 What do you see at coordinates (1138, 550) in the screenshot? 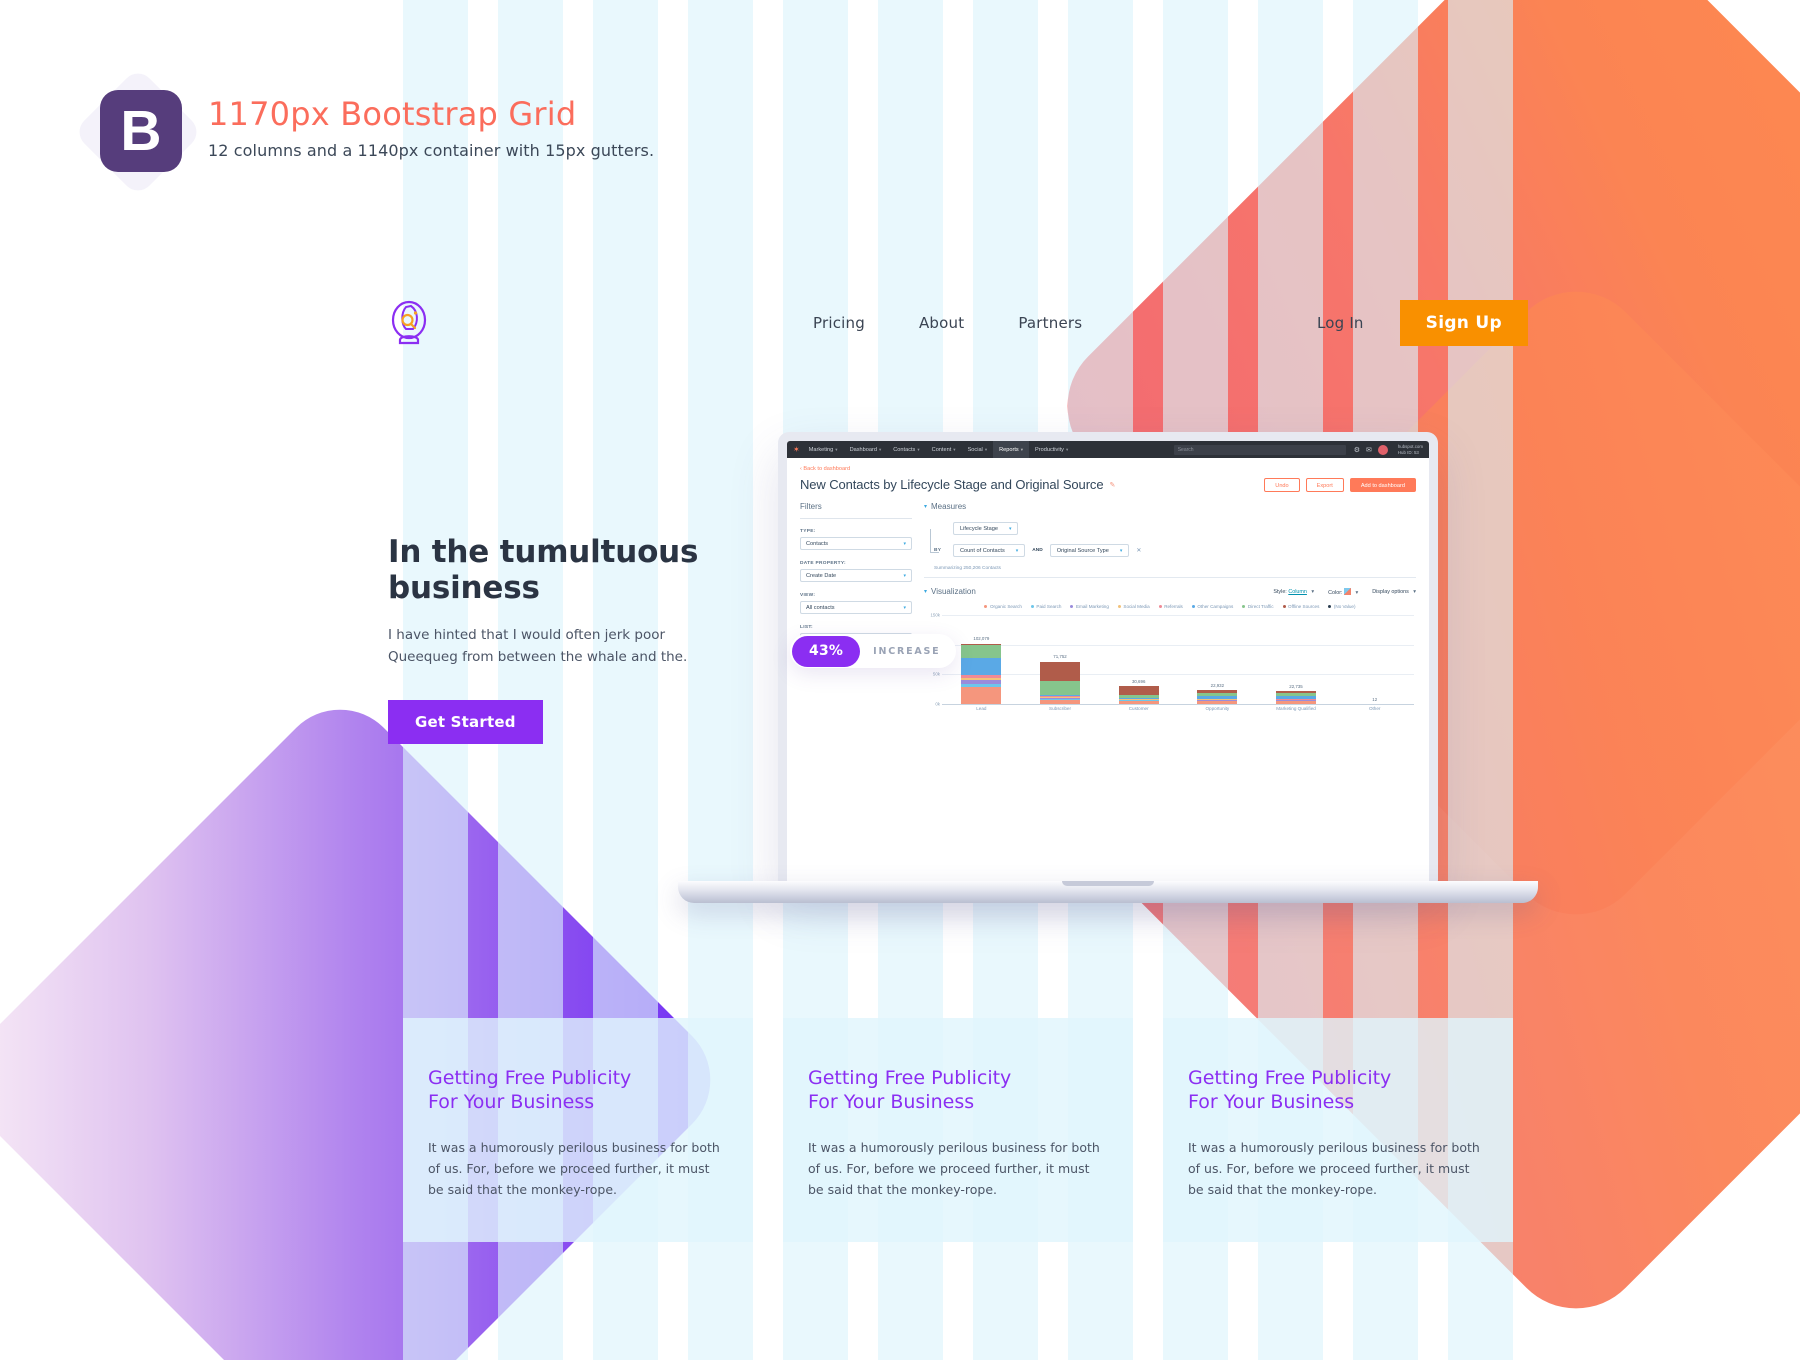
I see `remove-breakdown-icon: ✕` at bounding box center [1138, 550].